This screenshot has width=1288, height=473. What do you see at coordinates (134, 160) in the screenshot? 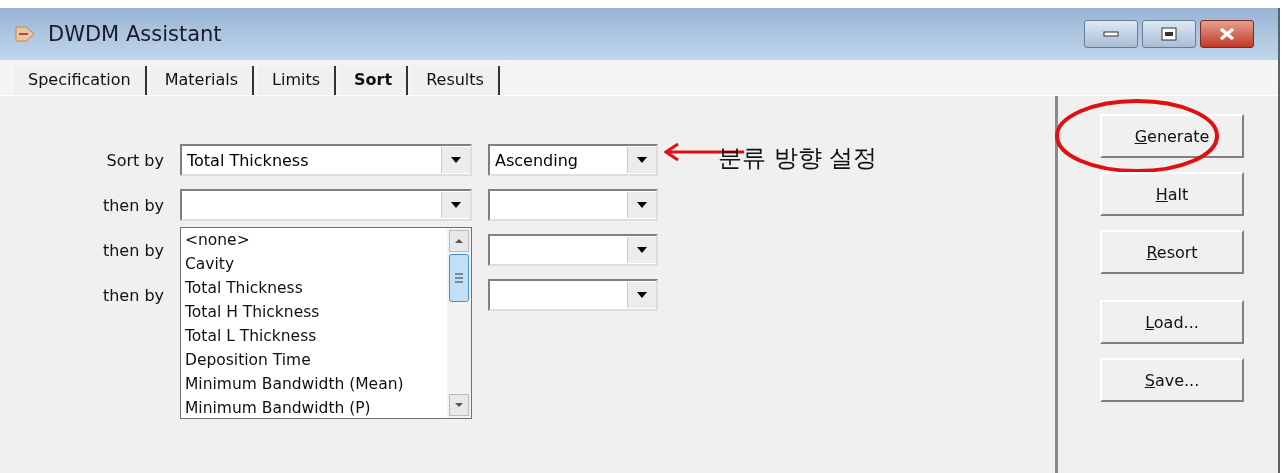
I see `field-label: Sort by` at bounding box center [134, 160].